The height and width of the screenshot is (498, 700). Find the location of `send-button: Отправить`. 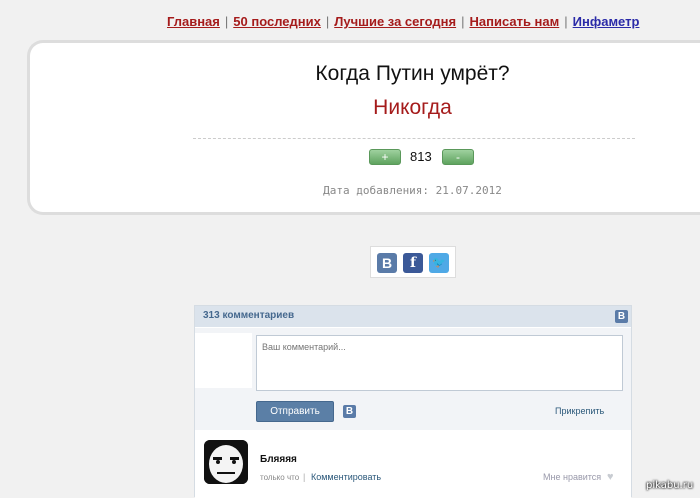

send-button: Отправить is located at coordinates (295, 411).